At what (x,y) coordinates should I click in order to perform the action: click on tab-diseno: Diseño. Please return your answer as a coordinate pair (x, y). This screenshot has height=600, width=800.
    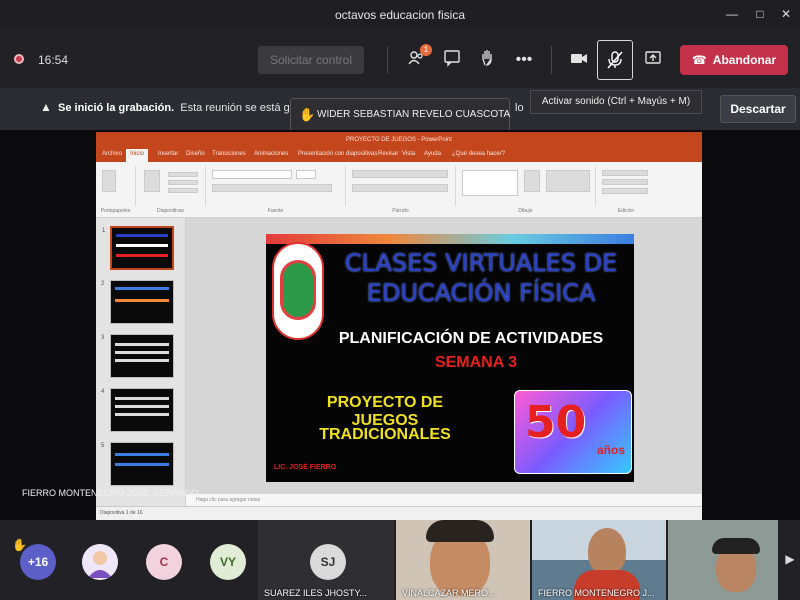
    Looking at the image, I should click on (195, 154).